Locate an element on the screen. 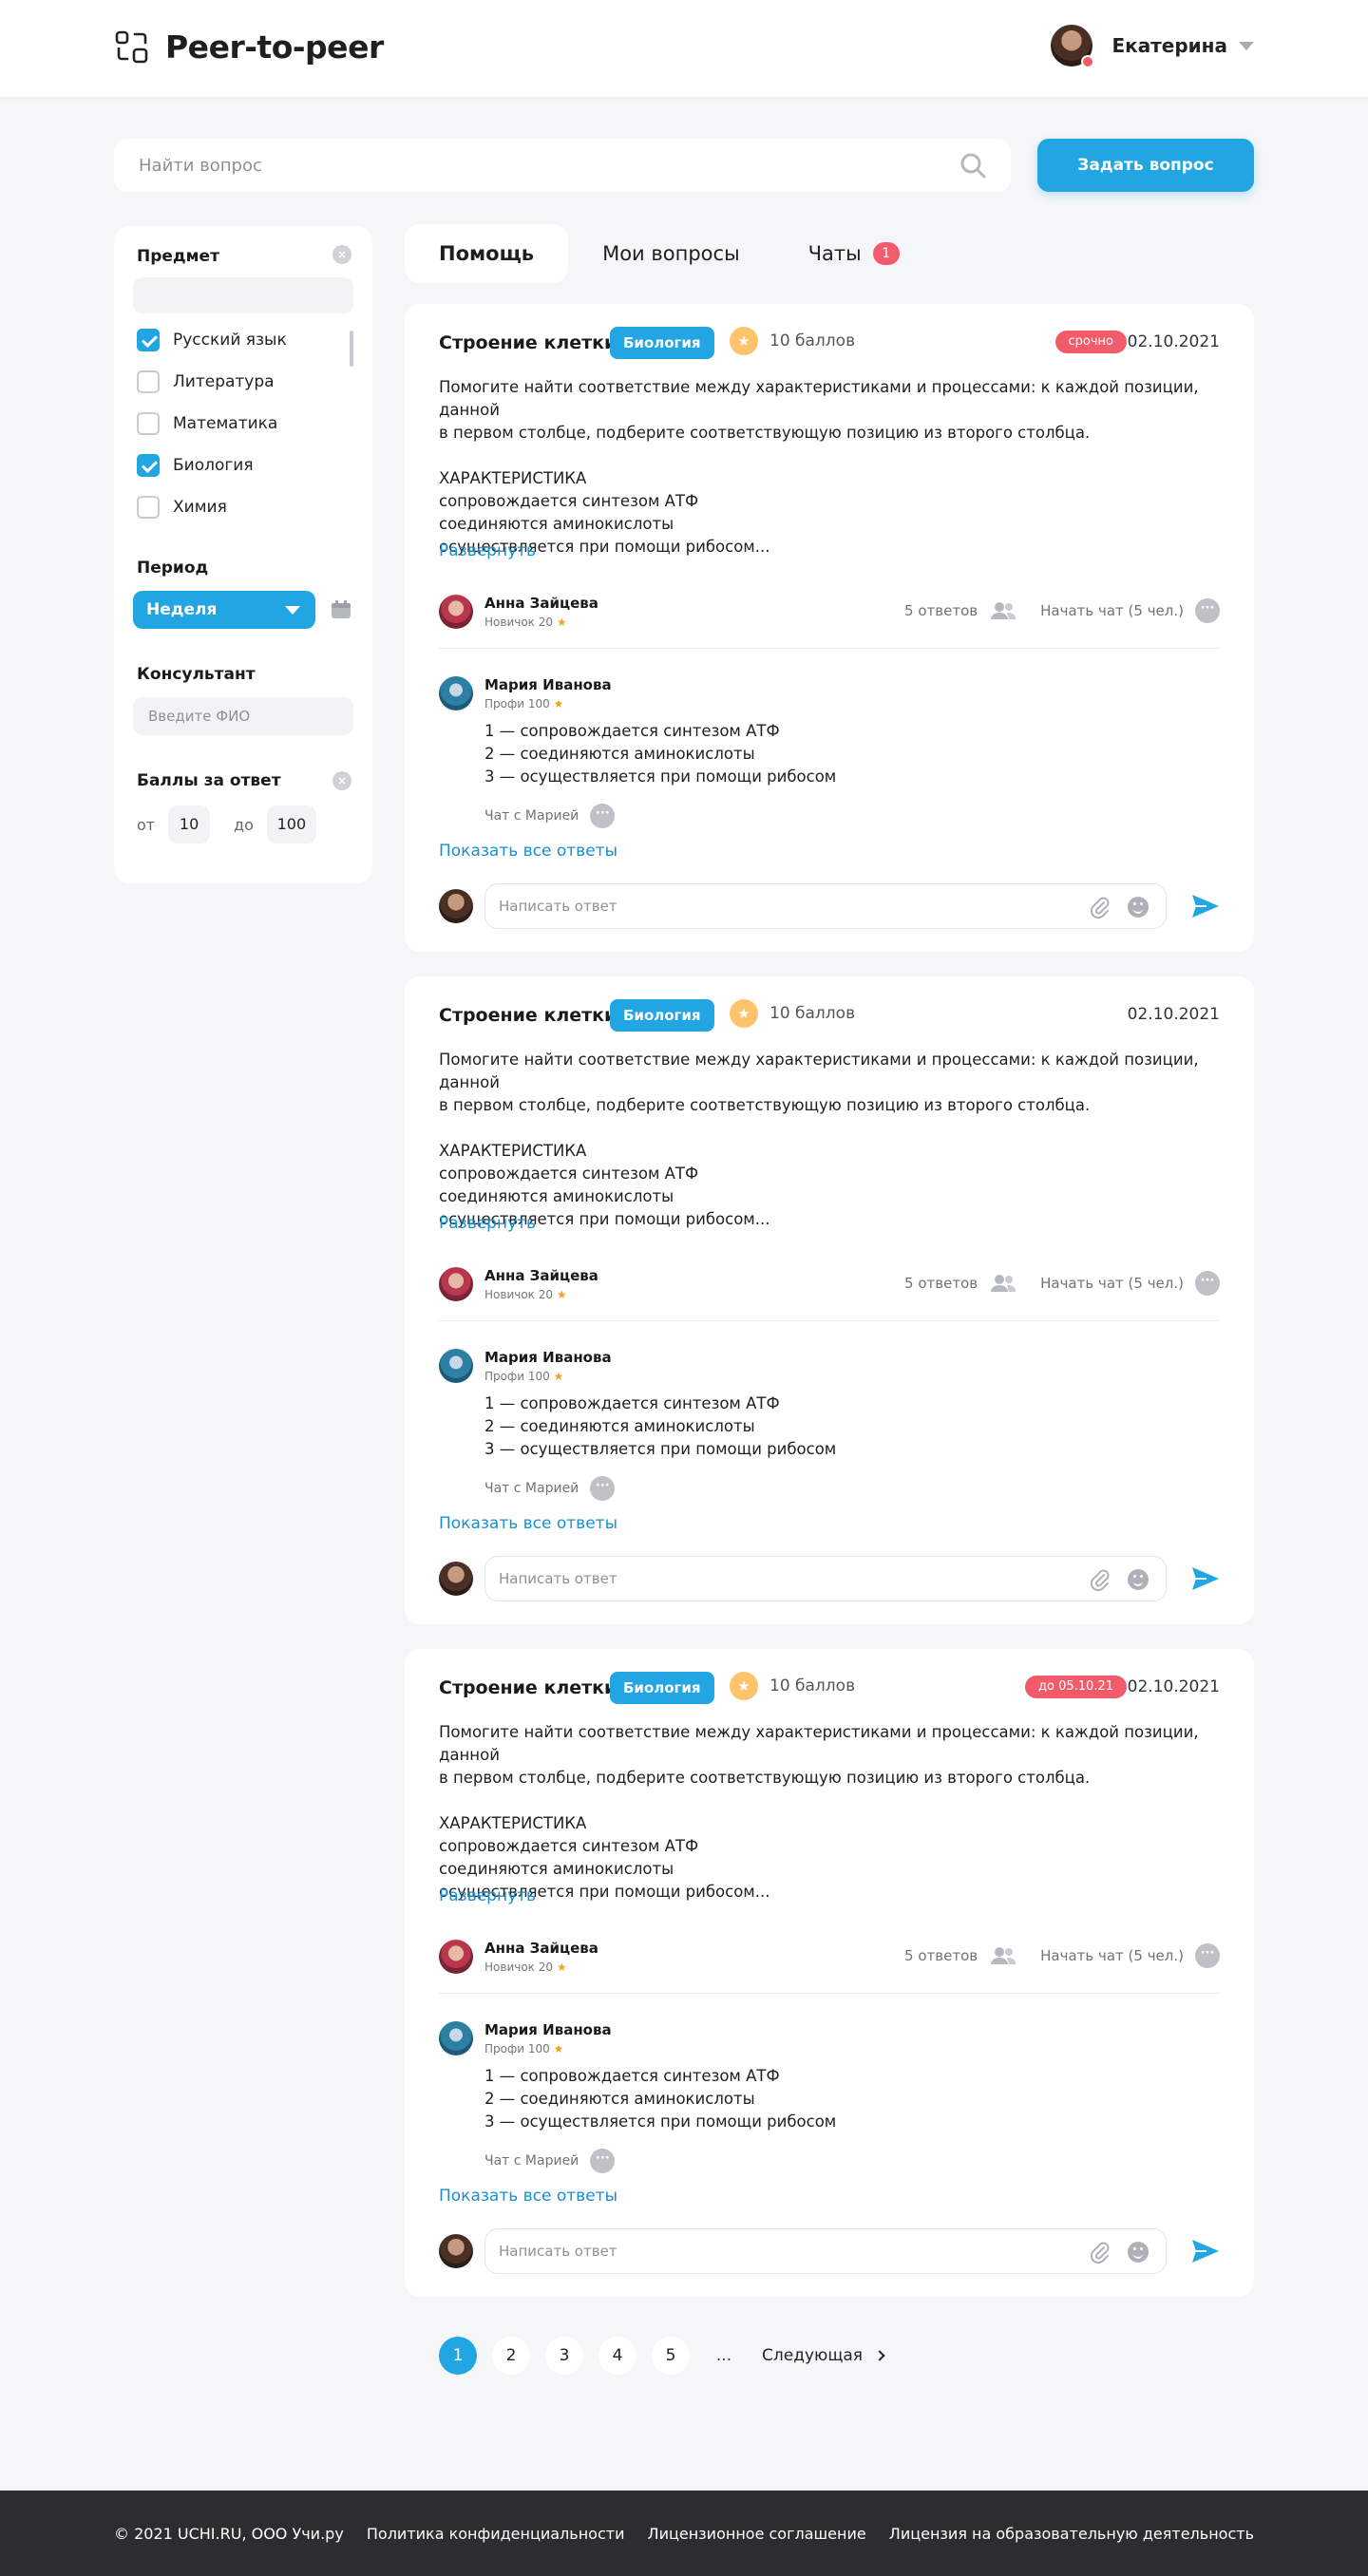  clear-points-icon: × is located at coordinates (342, 780).